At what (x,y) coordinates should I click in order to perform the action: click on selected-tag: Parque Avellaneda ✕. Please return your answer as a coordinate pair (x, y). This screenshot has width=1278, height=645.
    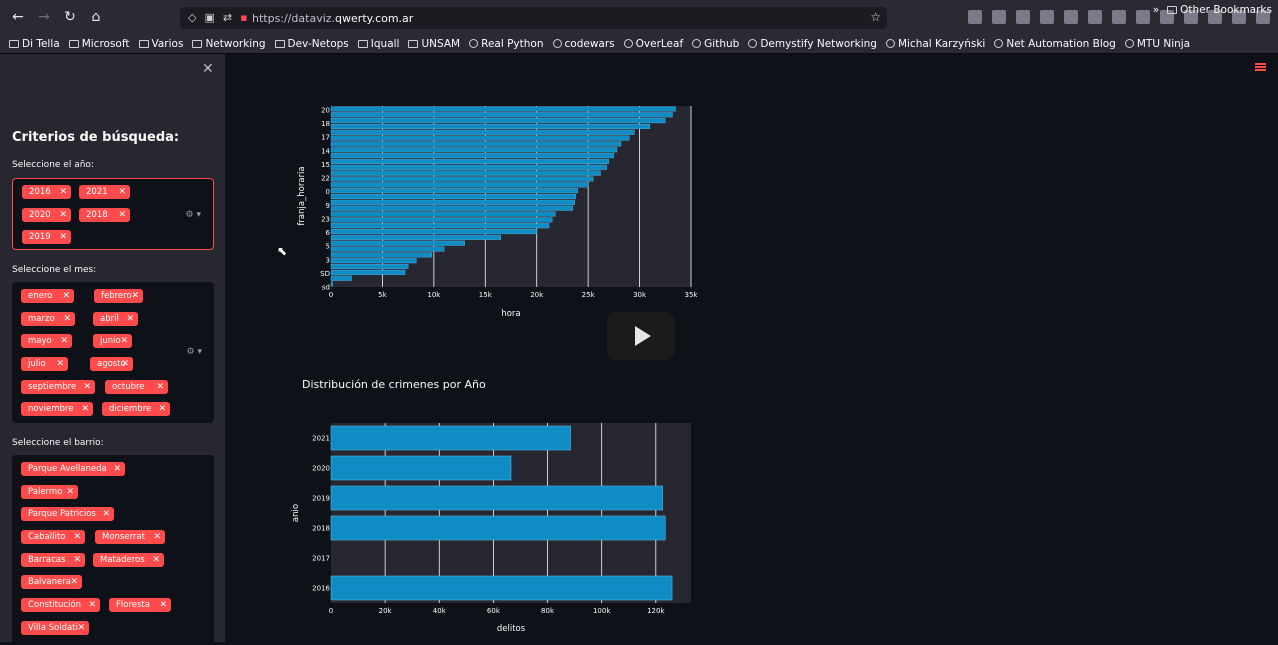
    Looking at the image, I should click on (73, 469).